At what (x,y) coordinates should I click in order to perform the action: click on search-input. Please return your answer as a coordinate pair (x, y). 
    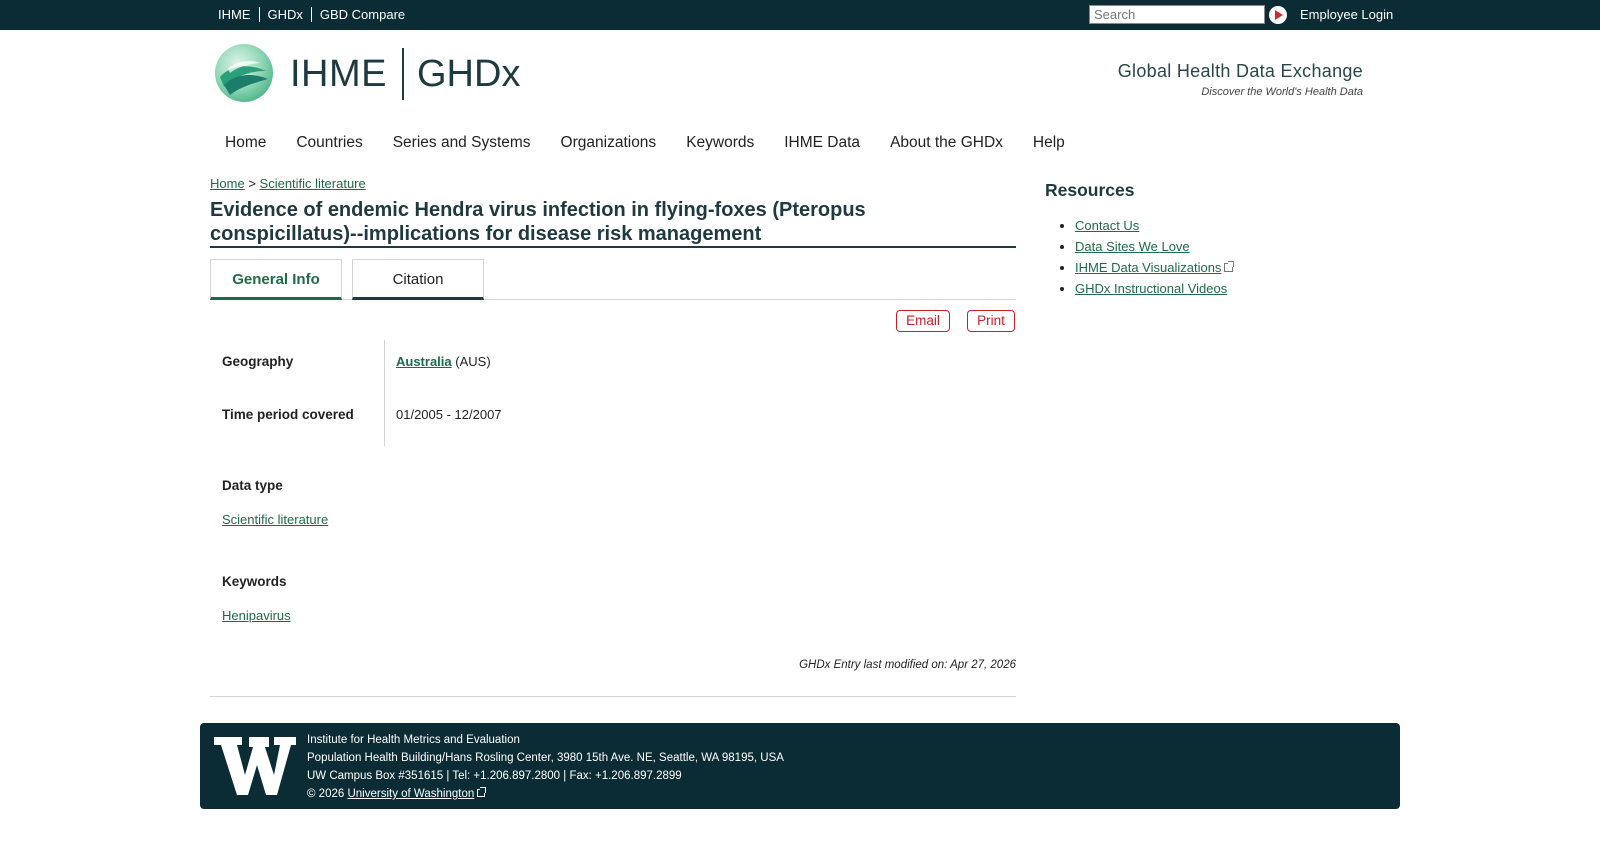
    Looking at the image, I should click on (1177, 14).